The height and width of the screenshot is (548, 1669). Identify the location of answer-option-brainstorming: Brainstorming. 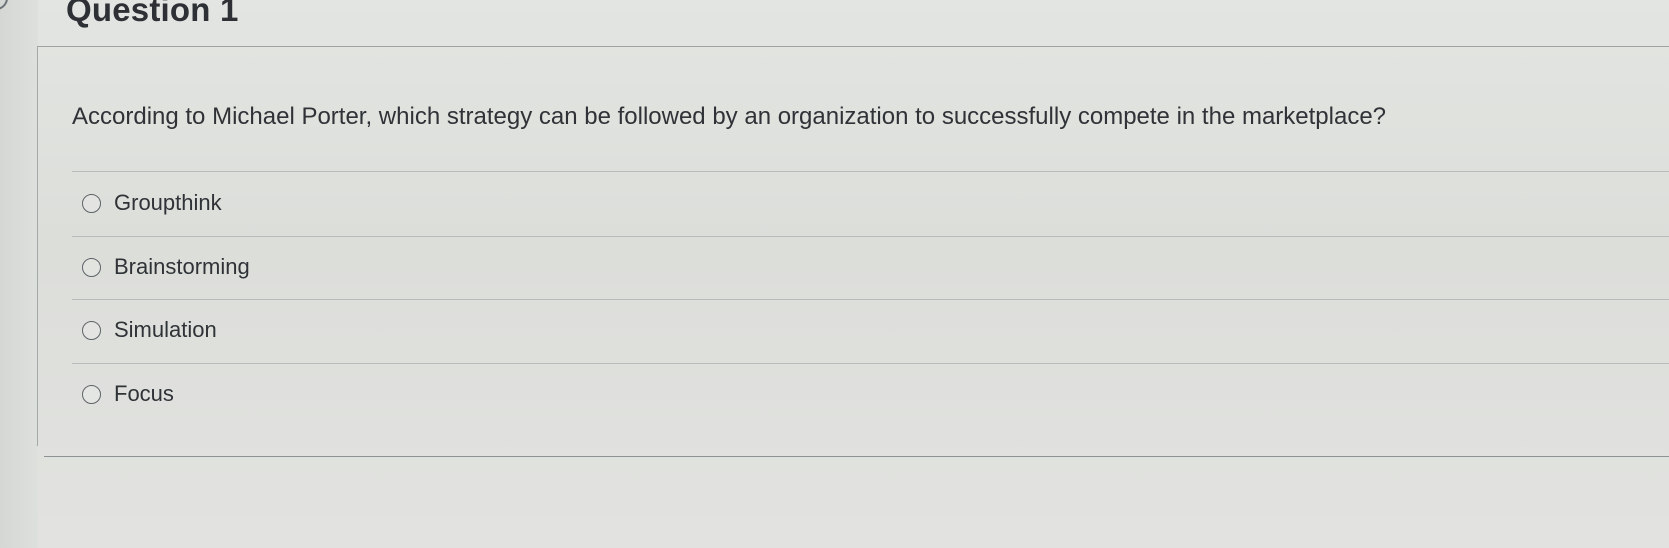
(292, 267).